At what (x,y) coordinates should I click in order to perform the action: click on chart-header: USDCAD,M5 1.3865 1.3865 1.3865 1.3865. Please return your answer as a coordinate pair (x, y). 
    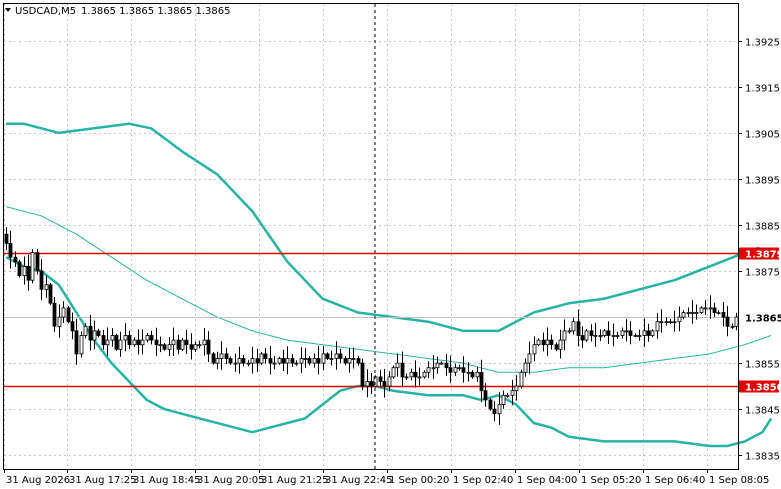
    Looking at the image, I should click on (118, 11).